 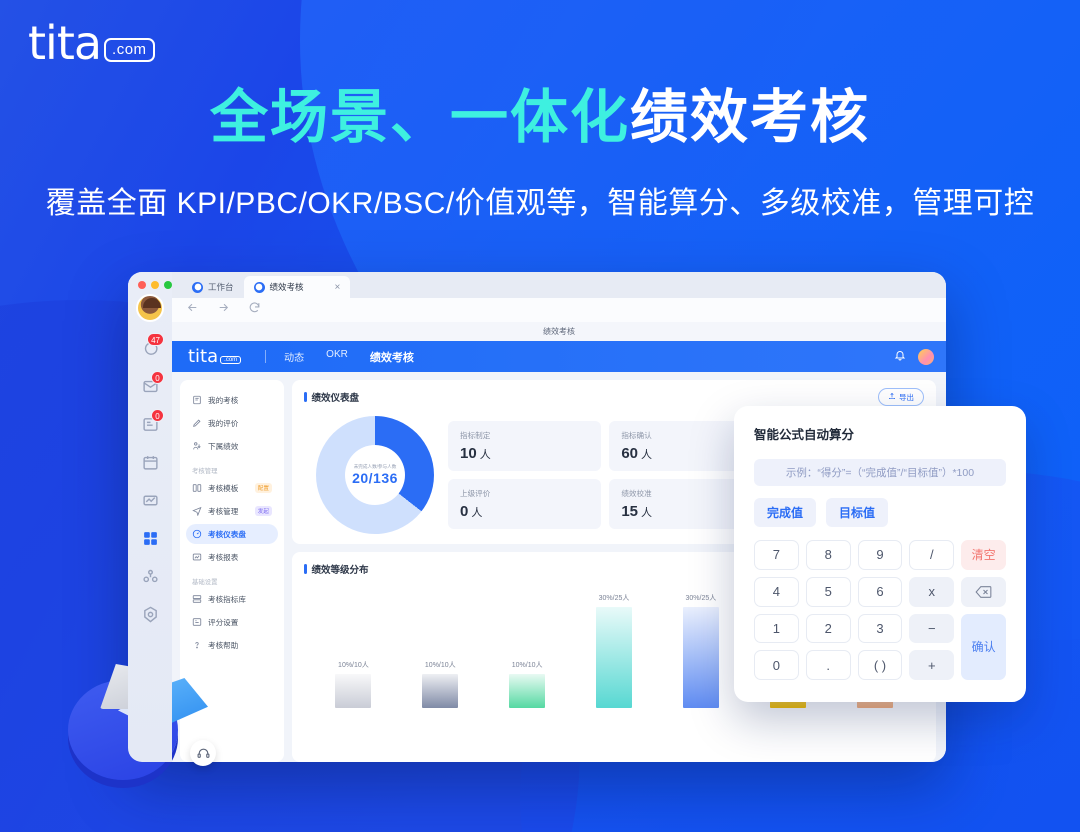 What do you see at coordinates (157, 415) in the screenshot?
I see `tasks-badge: 0` at bounding box center [157, 415].